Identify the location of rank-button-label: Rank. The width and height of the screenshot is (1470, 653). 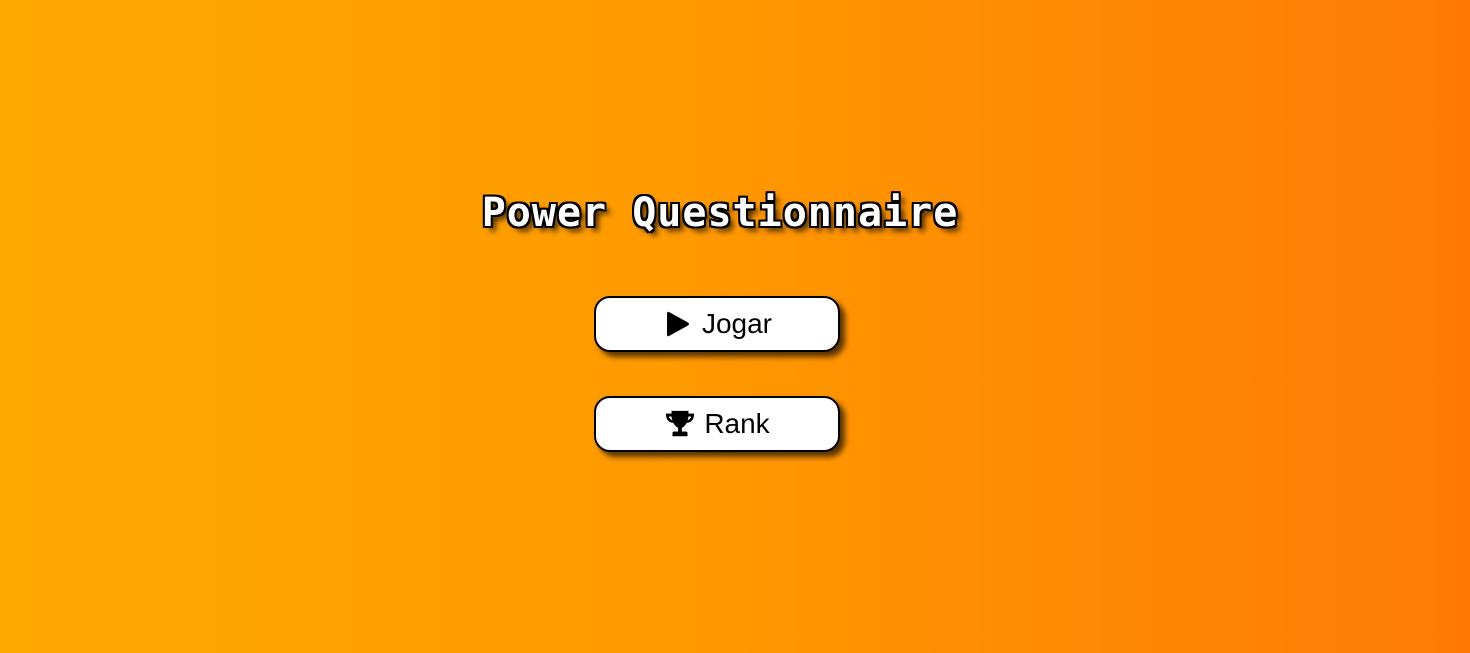
(737, 423).